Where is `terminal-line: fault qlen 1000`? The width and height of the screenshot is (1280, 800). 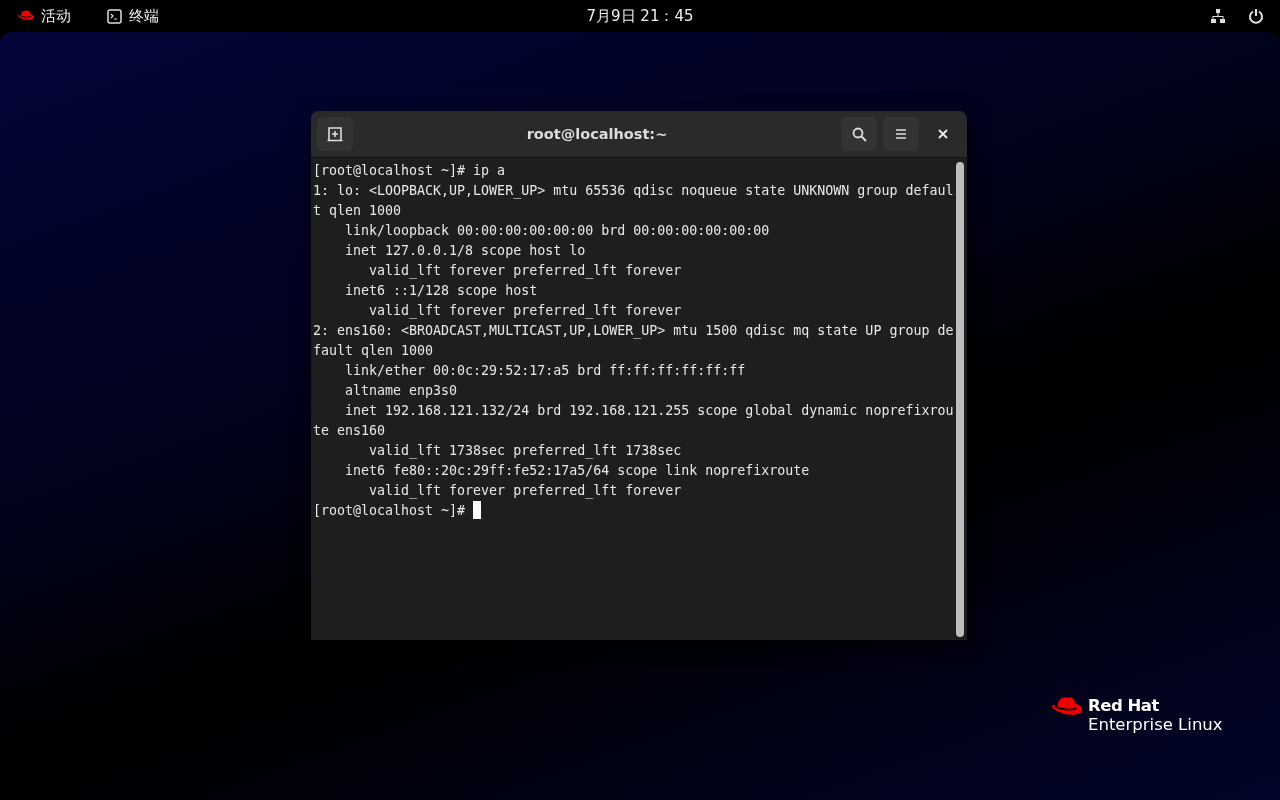 terminal-line: fault qlen 1000 is located at coordinates (373, 350).